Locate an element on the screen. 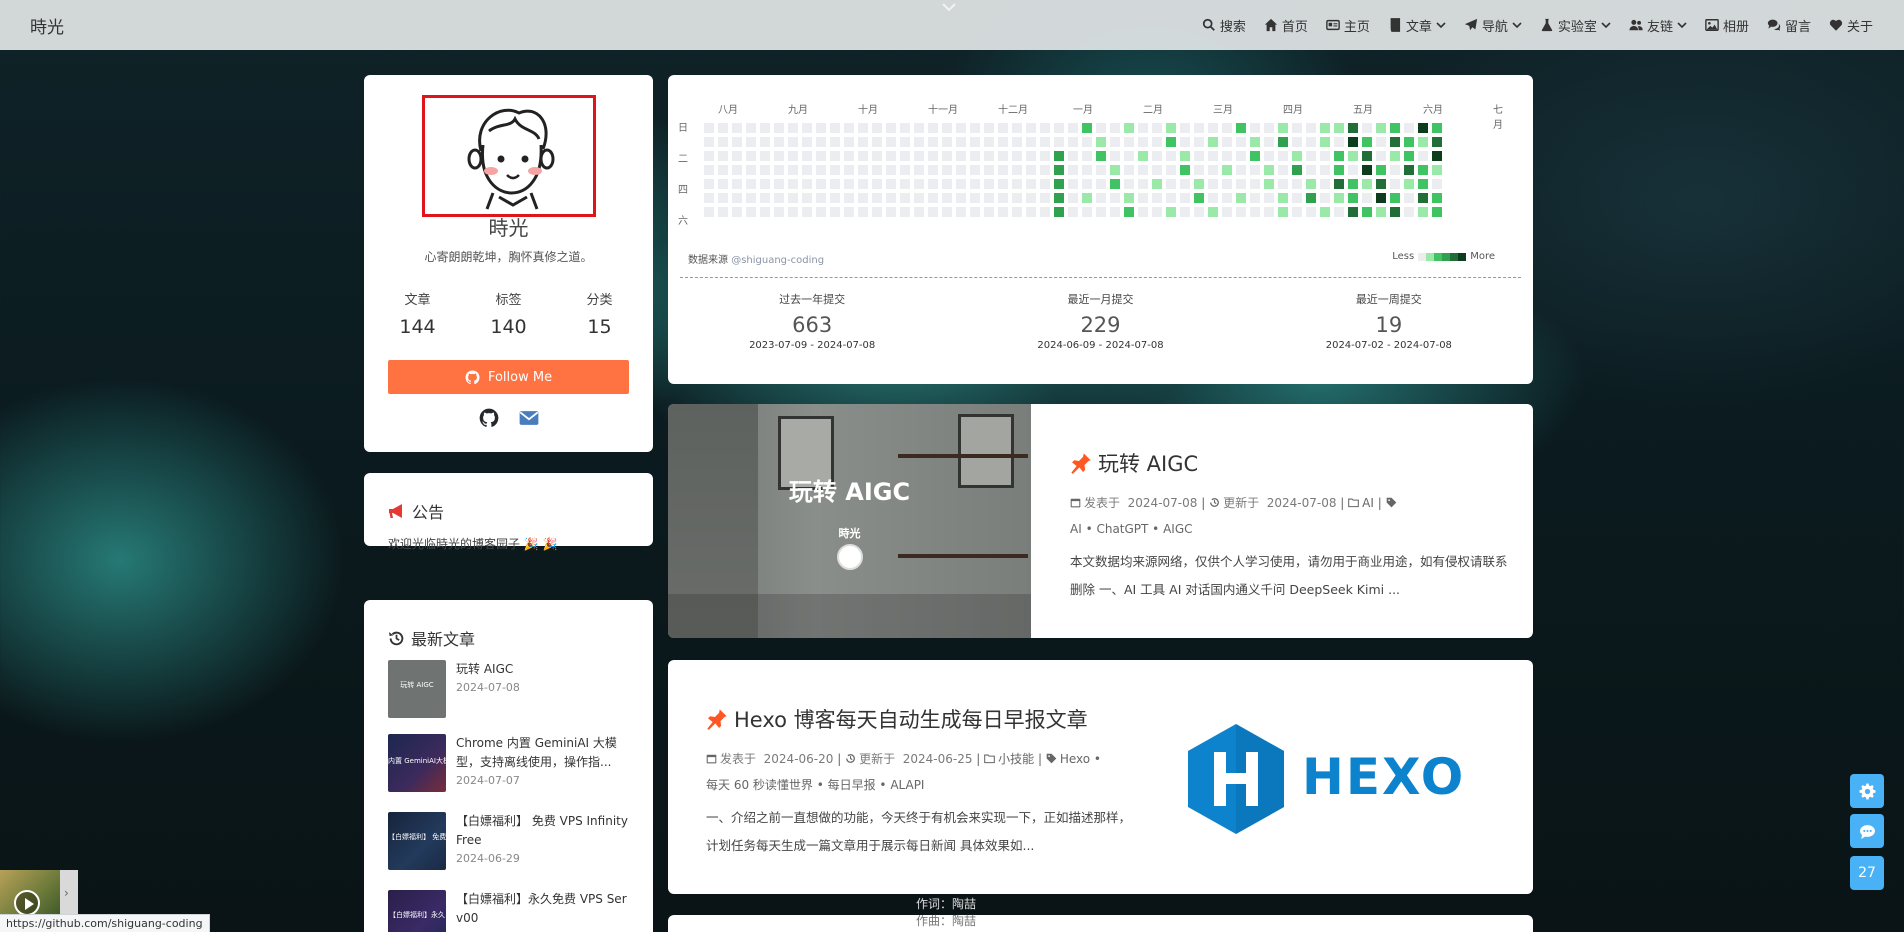  post-cover-image: HEXO is located at coordinates (1342, 780).